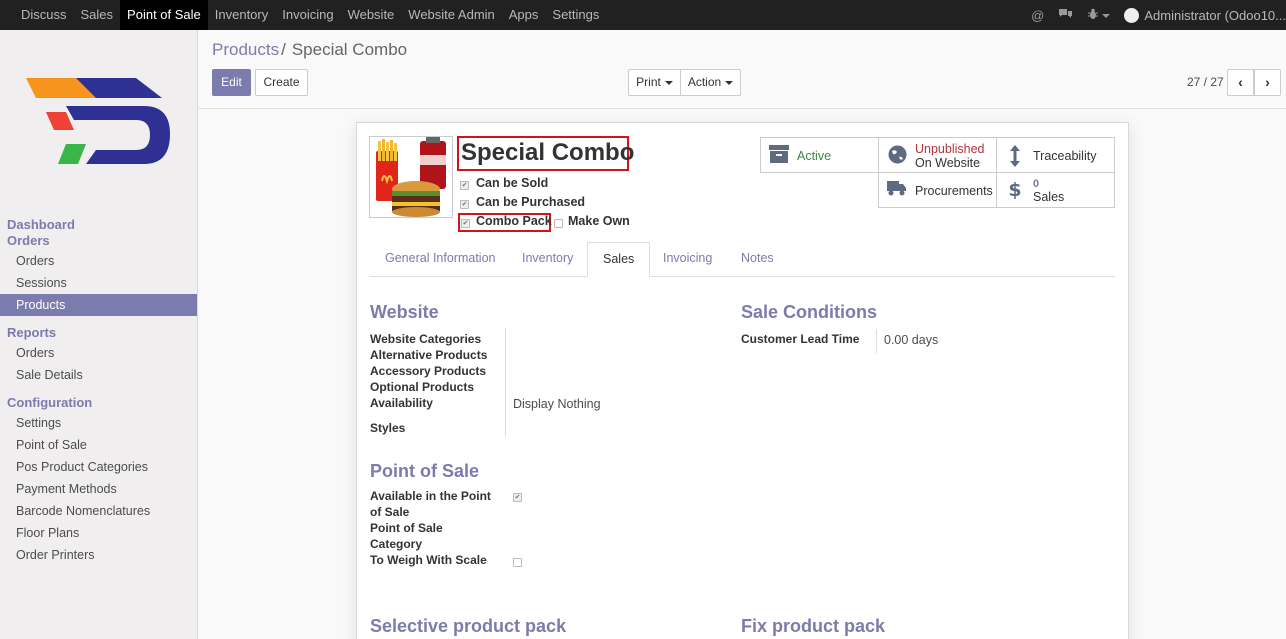  What do you see at coordinates (428, 560) in the screenshot?
I see `to-weigh-label: To Weigh With Scale` at bounding box center [428, 560].